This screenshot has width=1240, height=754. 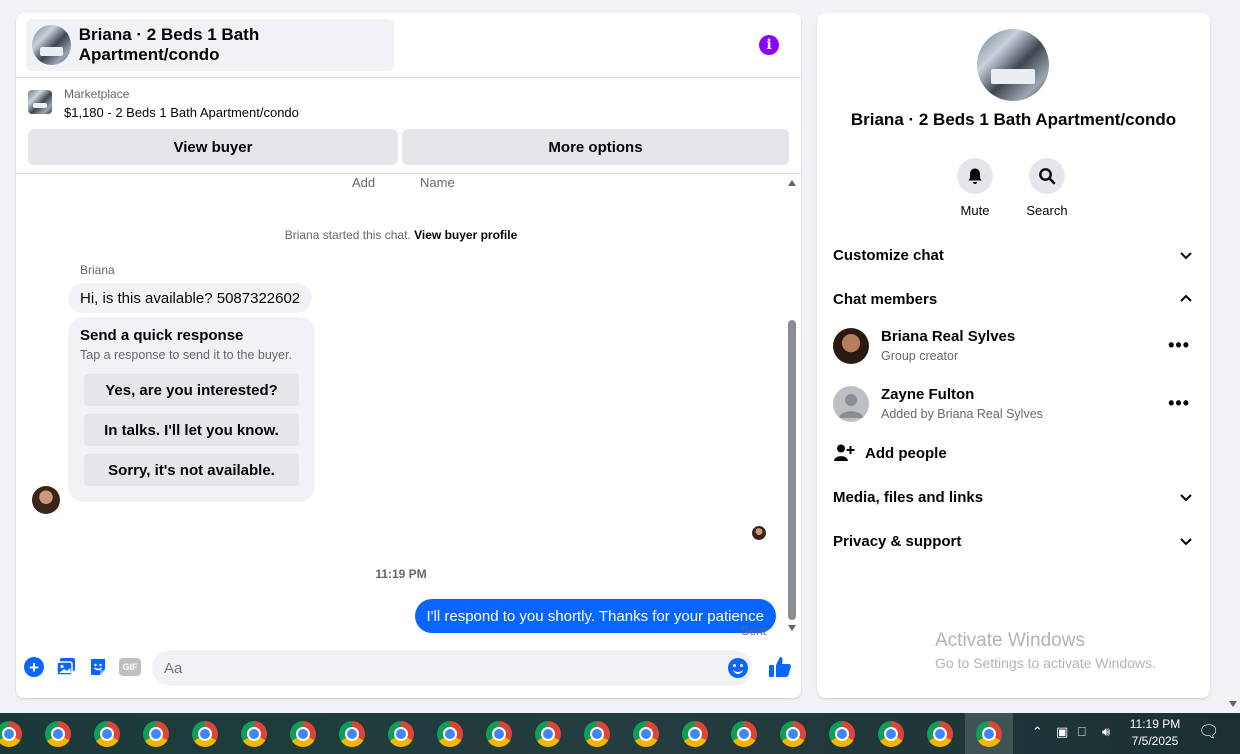 I want to click on search-icon, so click(x=1047, y=176).